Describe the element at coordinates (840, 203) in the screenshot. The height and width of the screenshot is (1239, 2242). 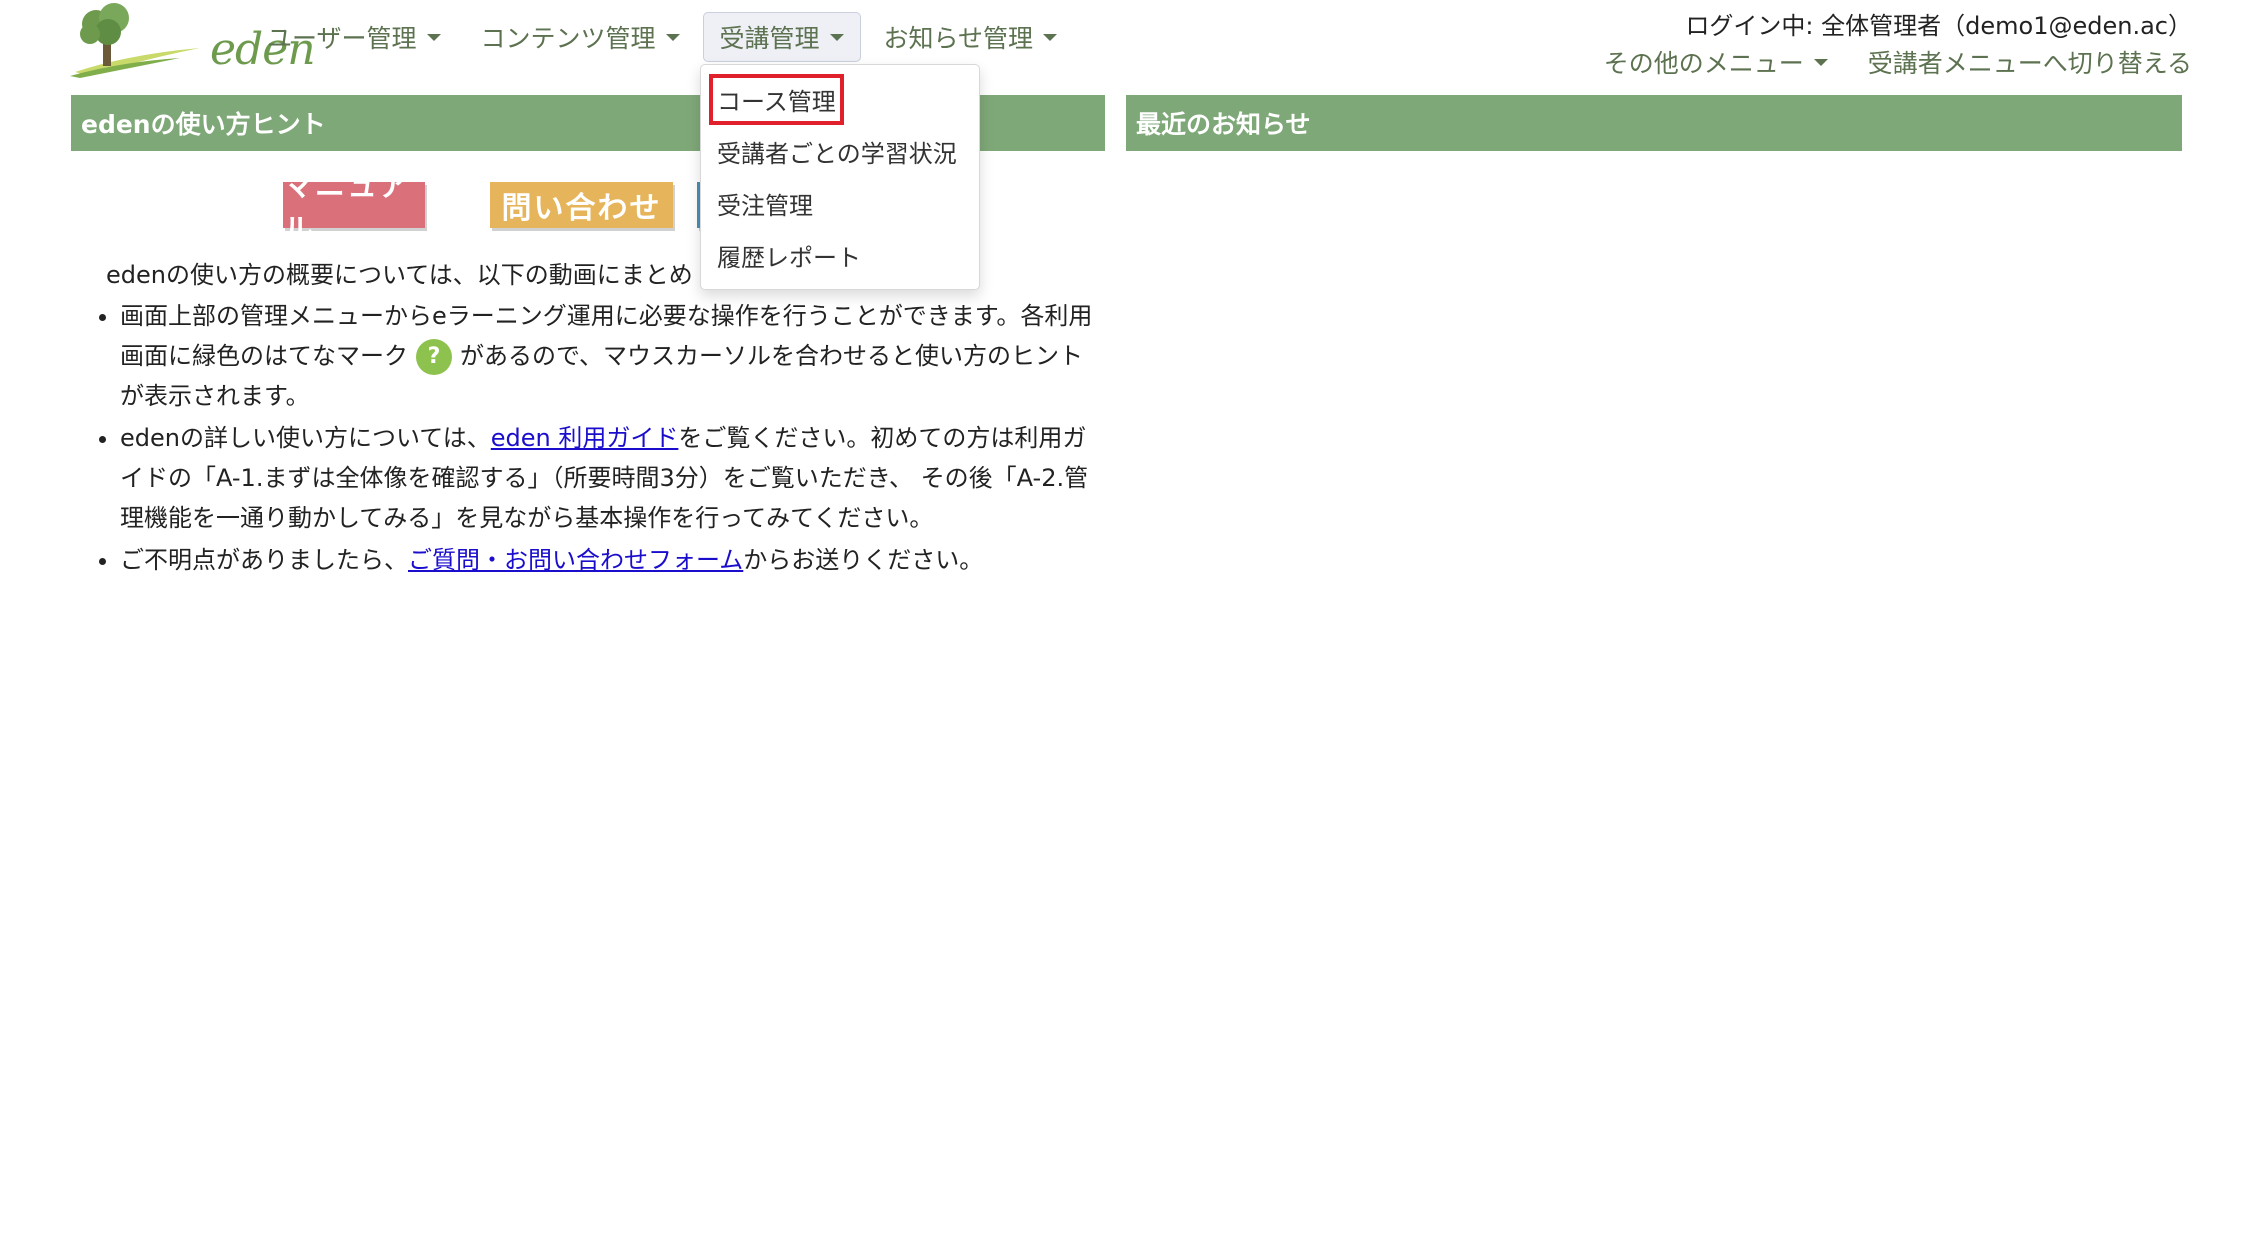
I see `menu-item-order-management: 受注管理` at that location.